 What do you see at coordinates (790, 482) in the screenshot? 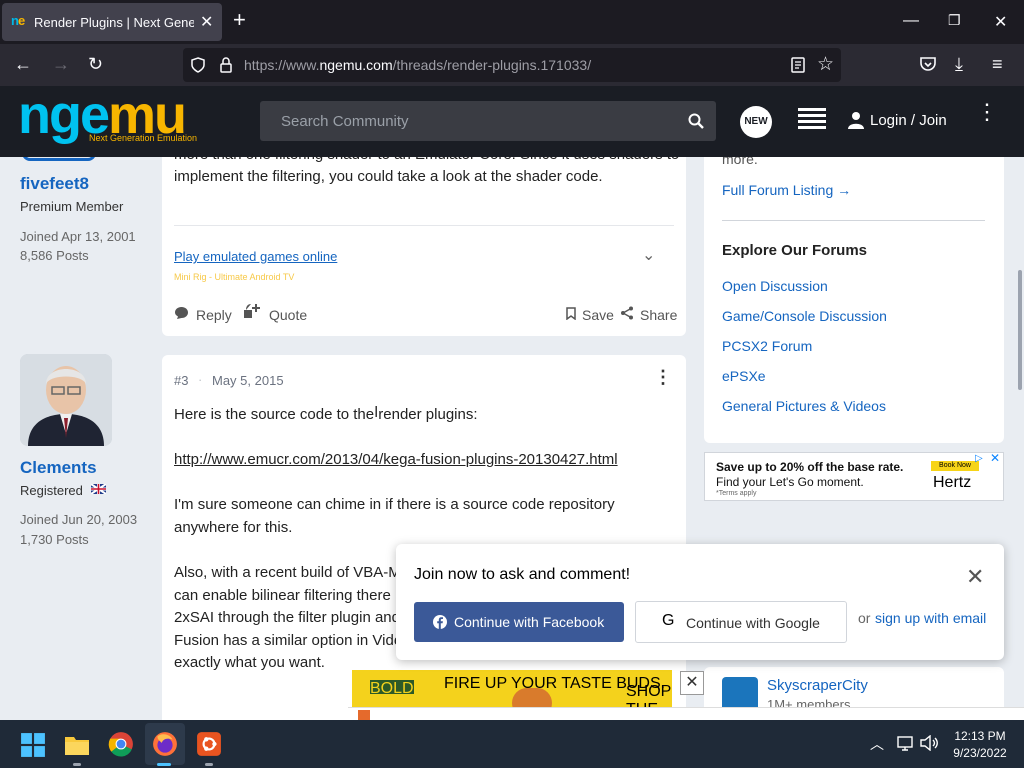
I see `ad-subtitle: Find your Let's Go moment.` at bounding box center [790, 482].